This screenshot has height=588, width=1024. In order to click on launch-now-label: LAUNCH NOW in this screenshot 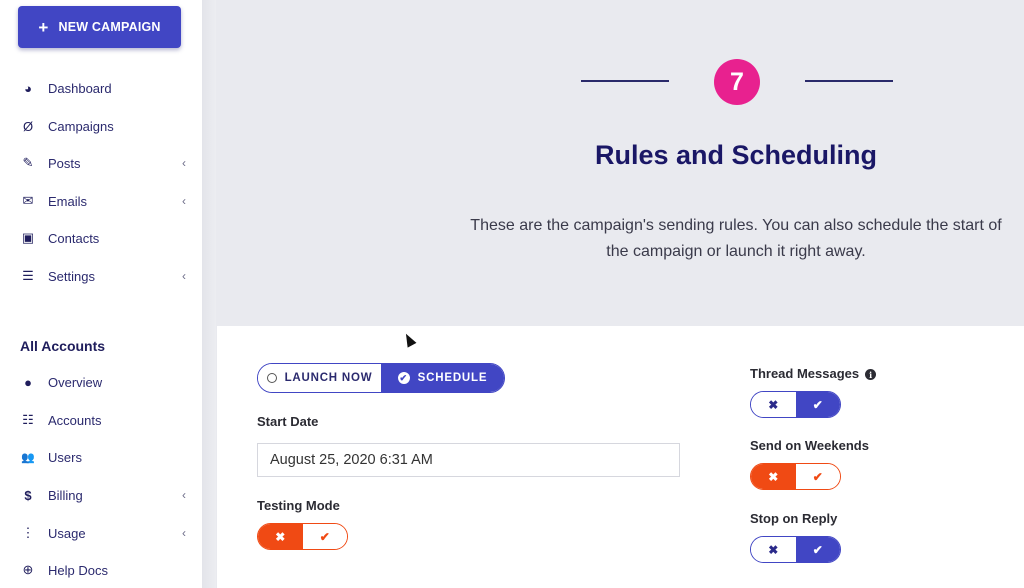, I will do `click(328, 378)`.